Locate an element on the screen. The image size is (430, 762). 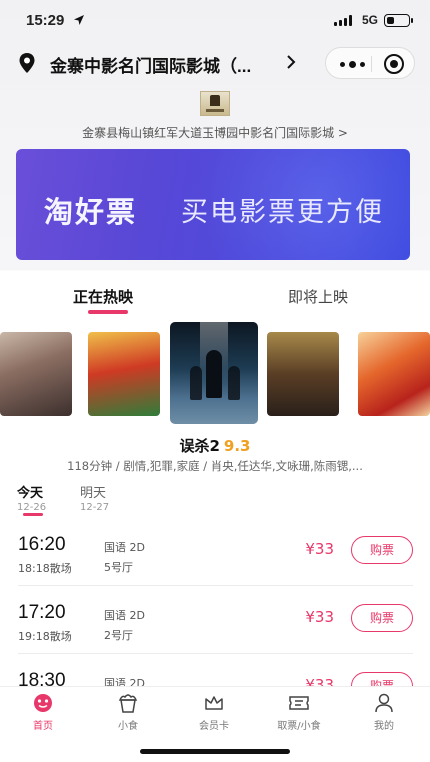
capsule-divider is located at coordinates (371, 64).